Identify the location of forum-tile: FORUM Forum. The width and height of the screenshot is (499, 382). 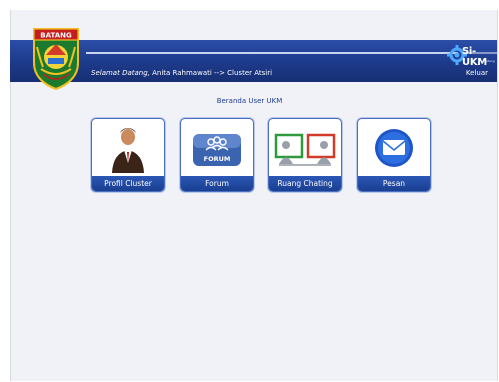
(217, 155).